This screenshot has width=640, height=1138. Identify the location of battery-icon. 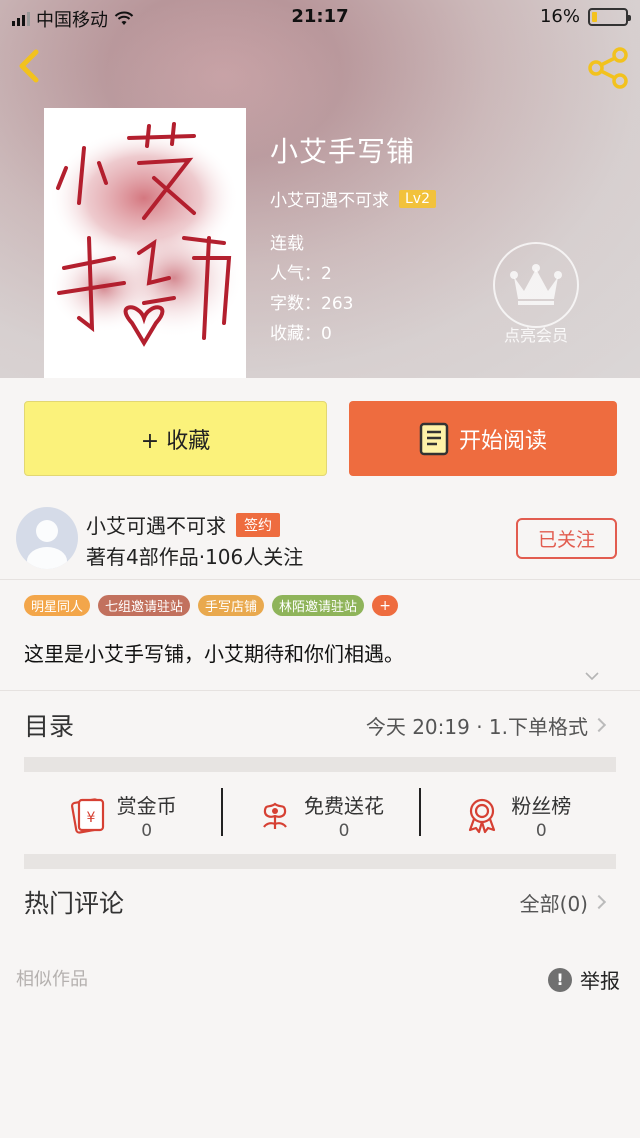
(609, 16).